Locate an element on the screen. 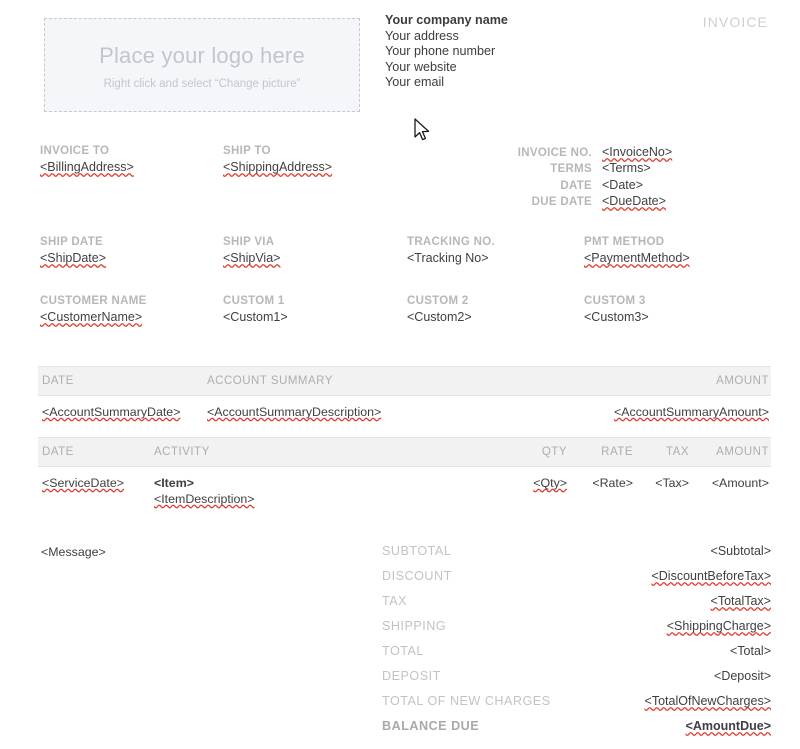 The width and height of the screenshot is (800, 749). customer-name-label: CUSTOMER NAME is located at coordinates (93, 301).